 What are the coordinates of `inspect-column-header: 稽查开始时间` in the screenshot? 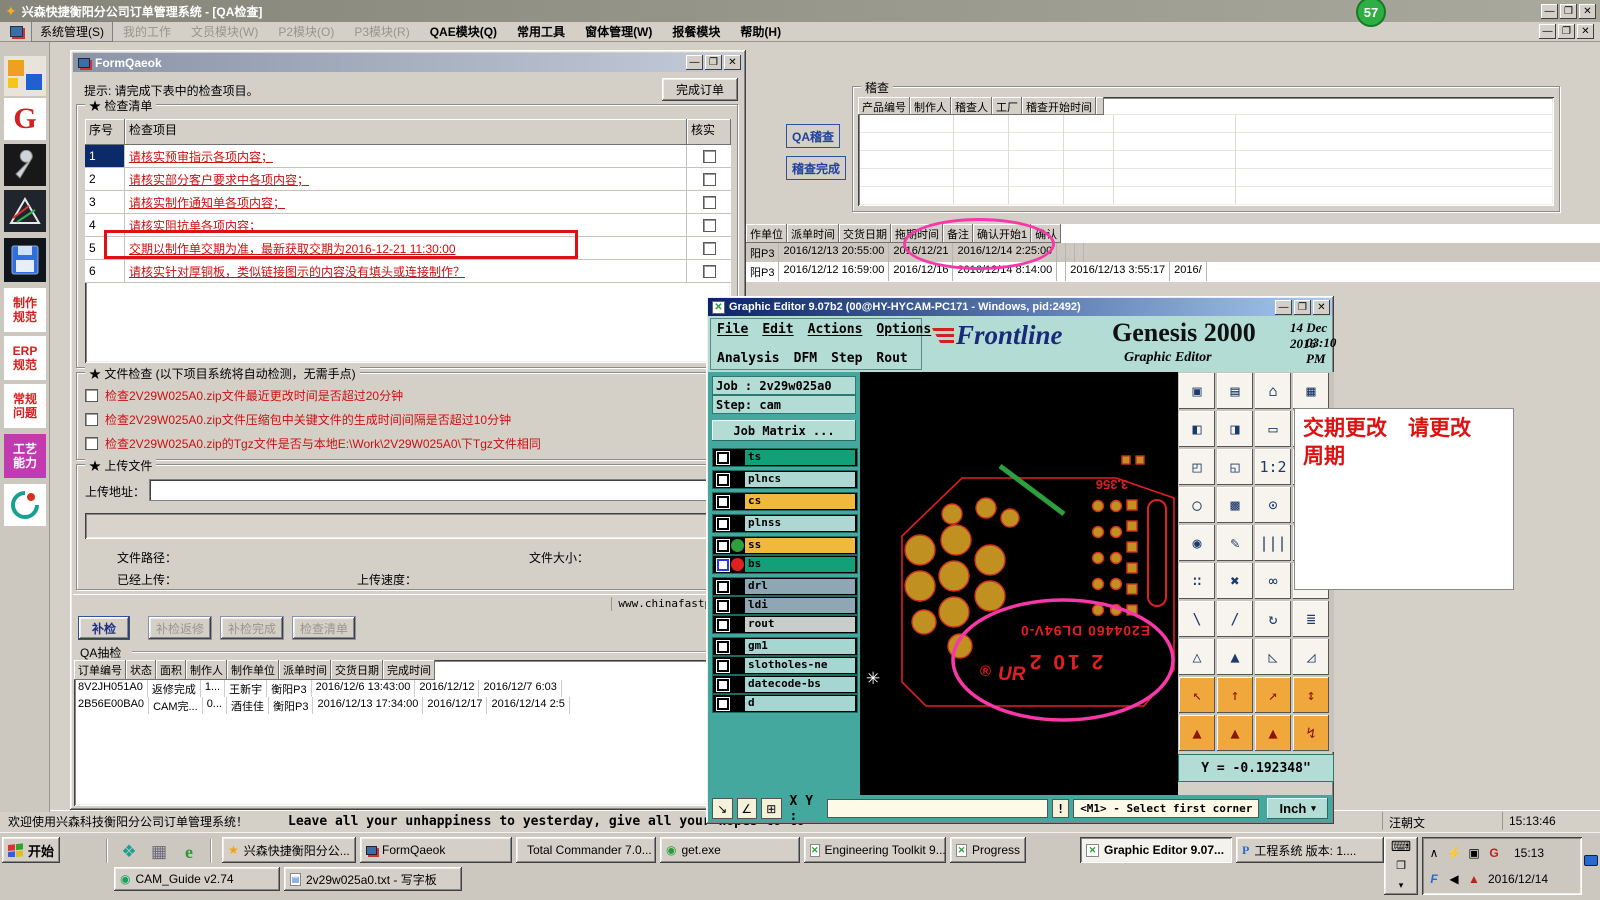 It's located at (1059, 106).